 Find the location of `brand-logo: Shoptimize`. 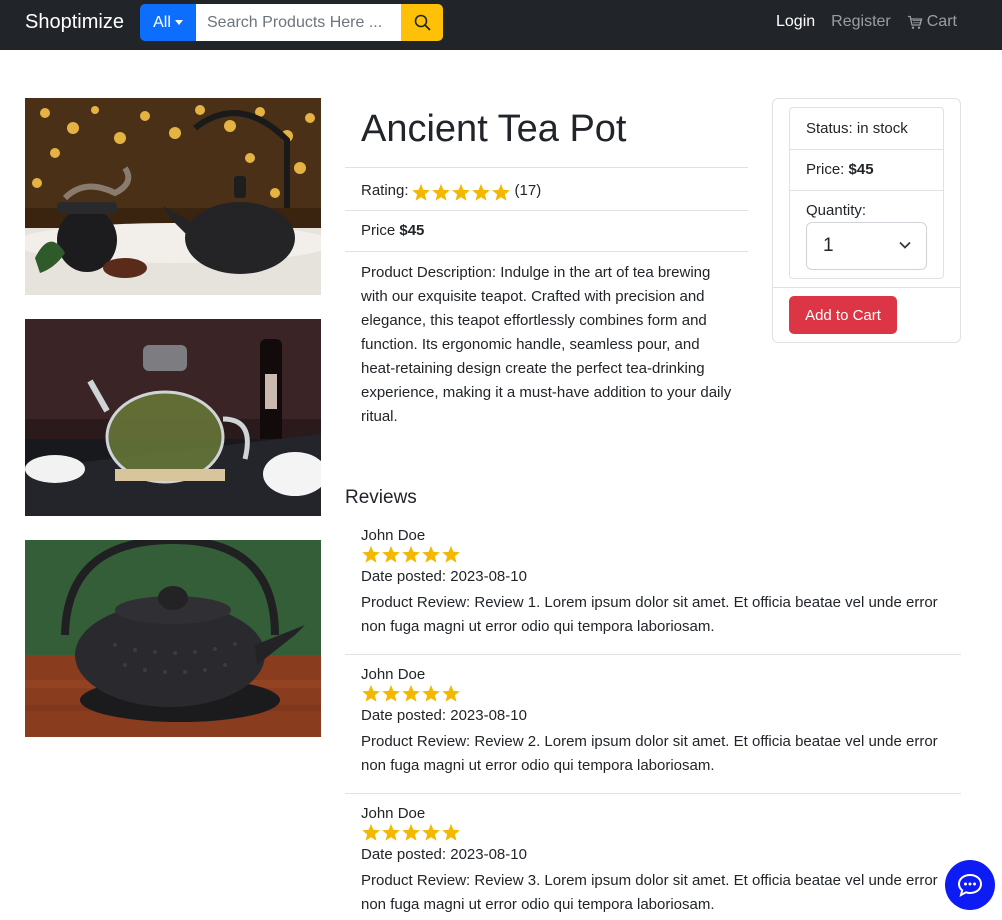

brand-logo: Shoptimize is located at coordinates (74, 22).